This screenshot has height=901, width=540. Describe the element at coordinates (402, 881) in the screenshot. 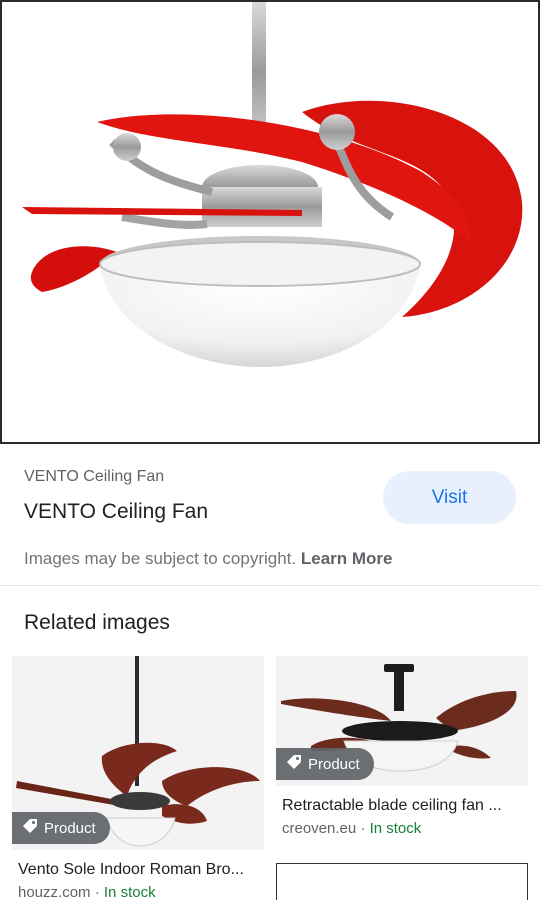

I see `related-thumbnail` at that location.